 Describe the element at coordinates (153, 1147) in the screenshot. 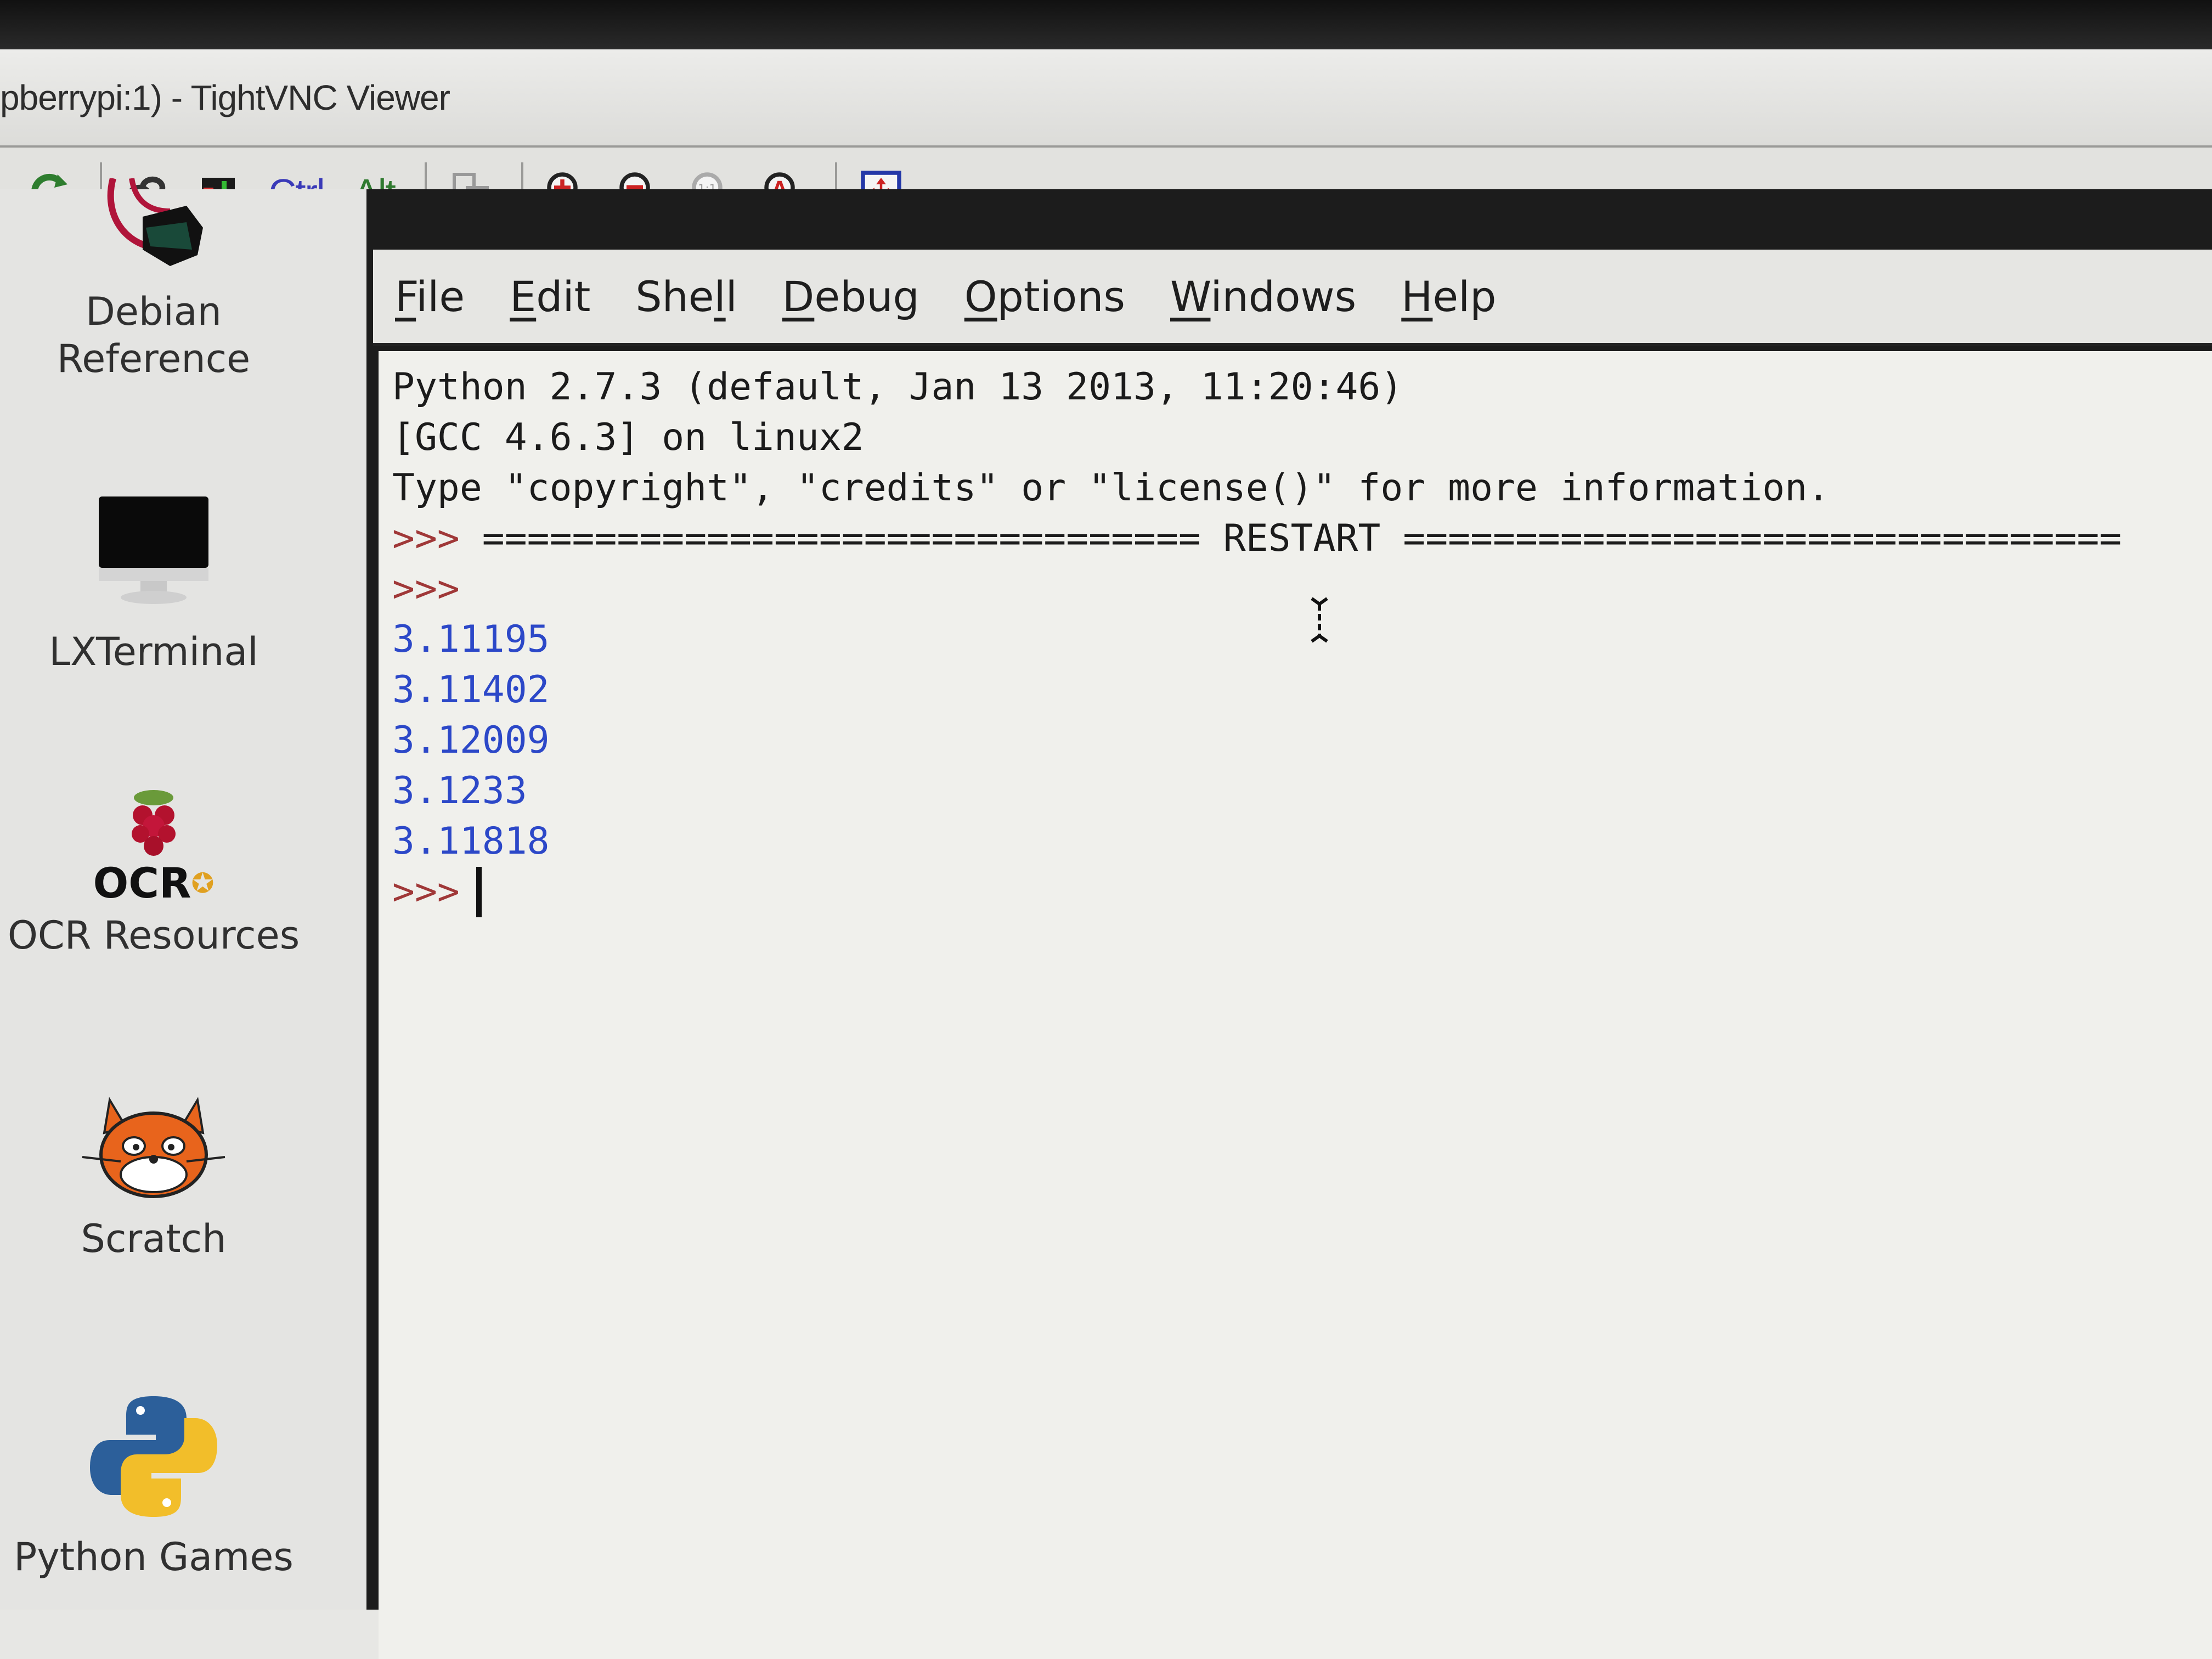

I see `scratch-cat-icon` at that location.